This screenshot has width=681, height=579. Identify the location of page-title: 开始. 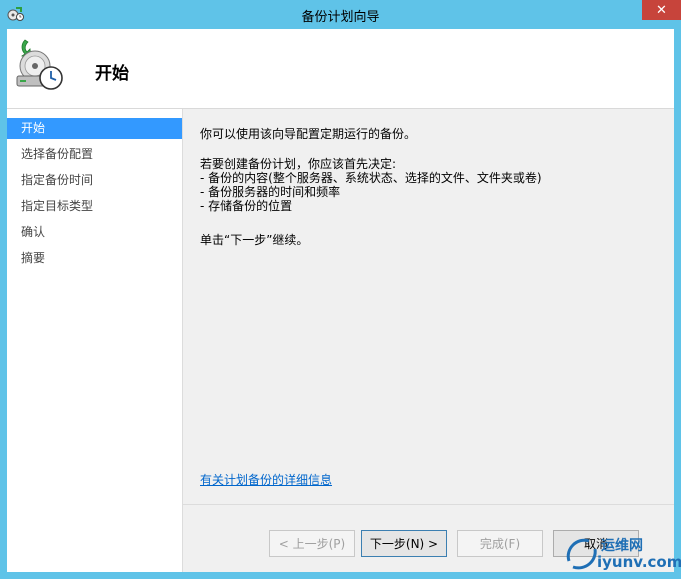
(112, 74).